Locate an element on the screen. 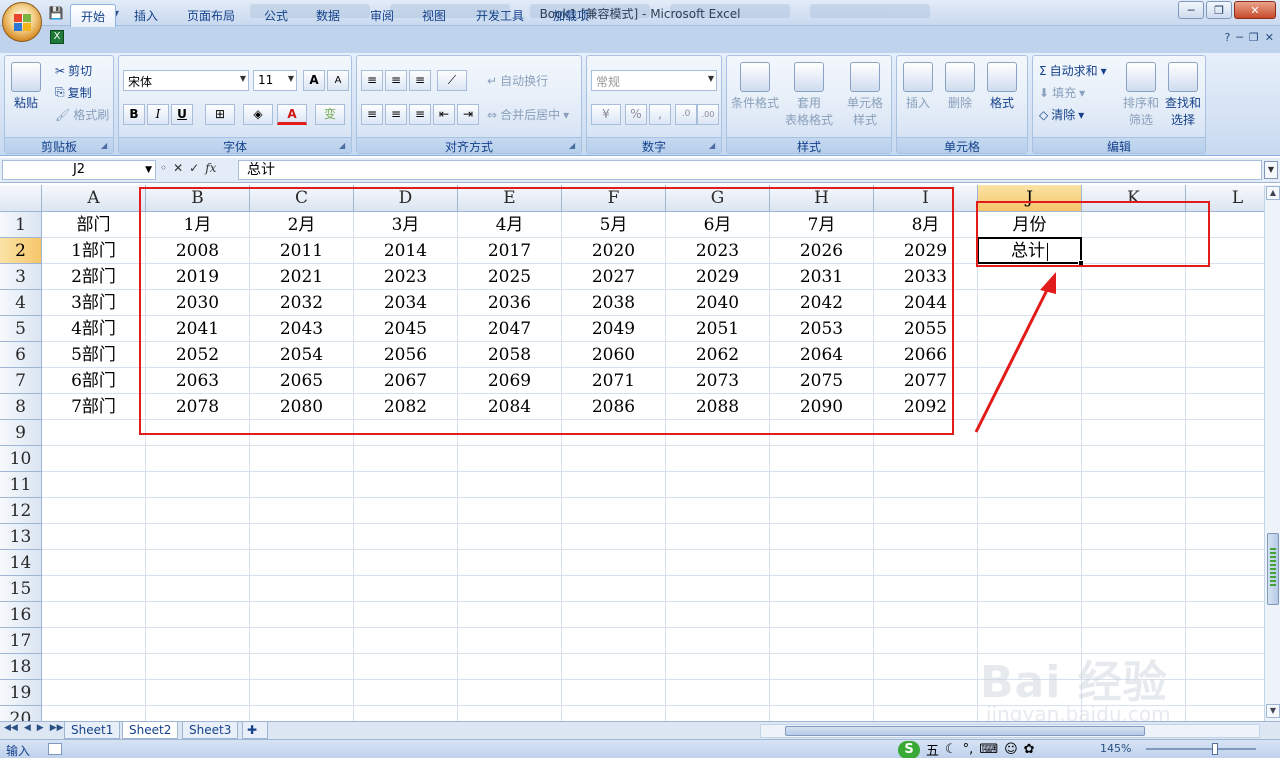 This screenshot has width=1280, height=758. cell-g12 is located at coordinates (718, 511).